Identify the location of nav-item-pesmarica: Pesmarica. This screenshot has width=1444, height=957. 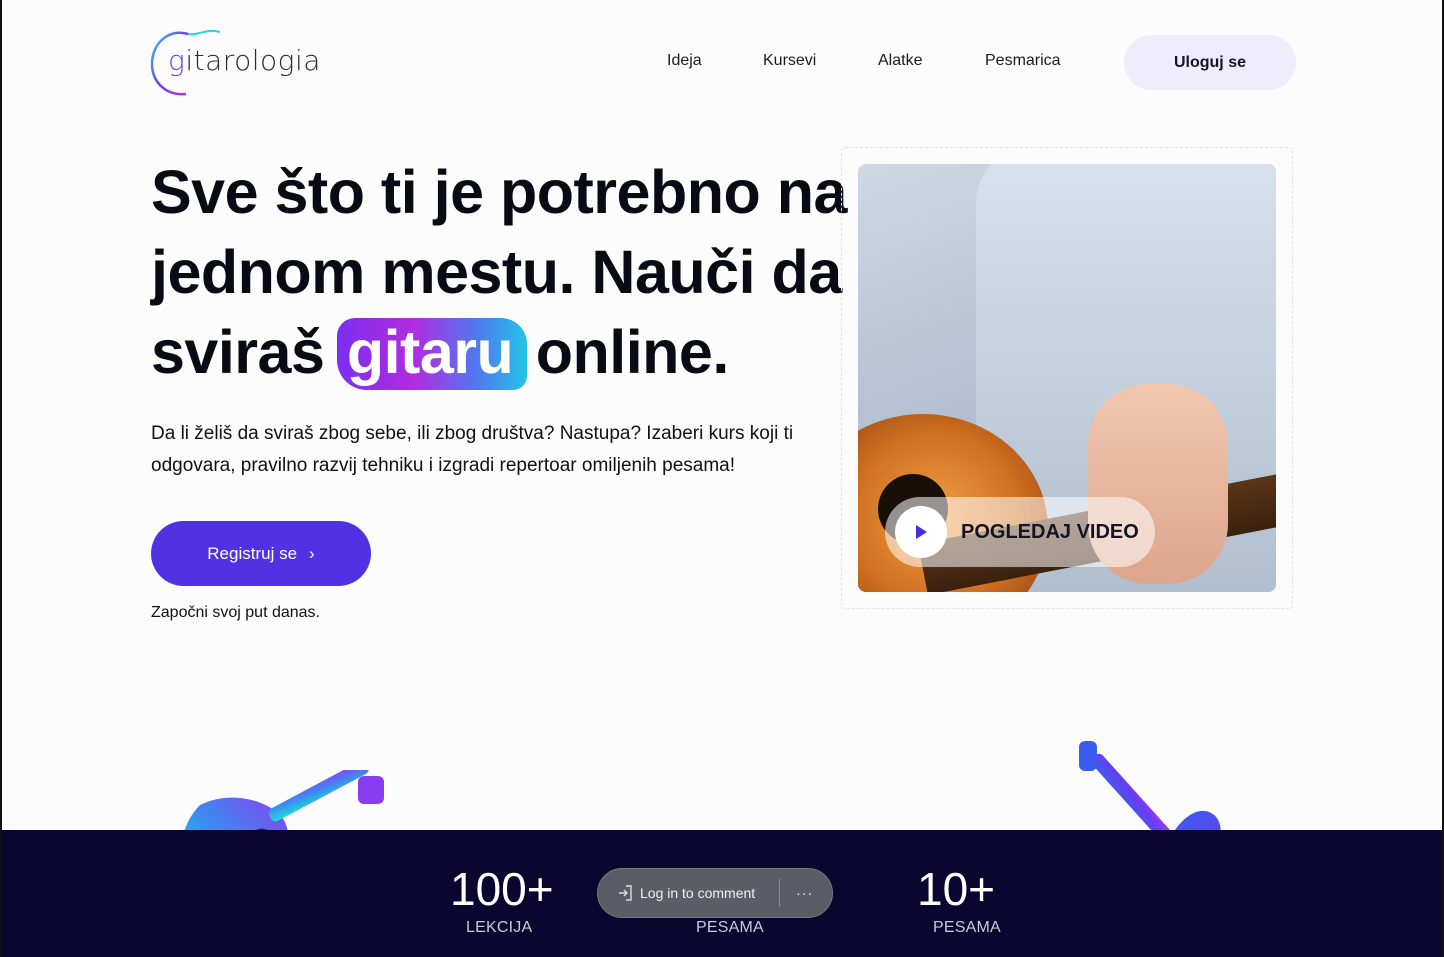
(1023, 61).